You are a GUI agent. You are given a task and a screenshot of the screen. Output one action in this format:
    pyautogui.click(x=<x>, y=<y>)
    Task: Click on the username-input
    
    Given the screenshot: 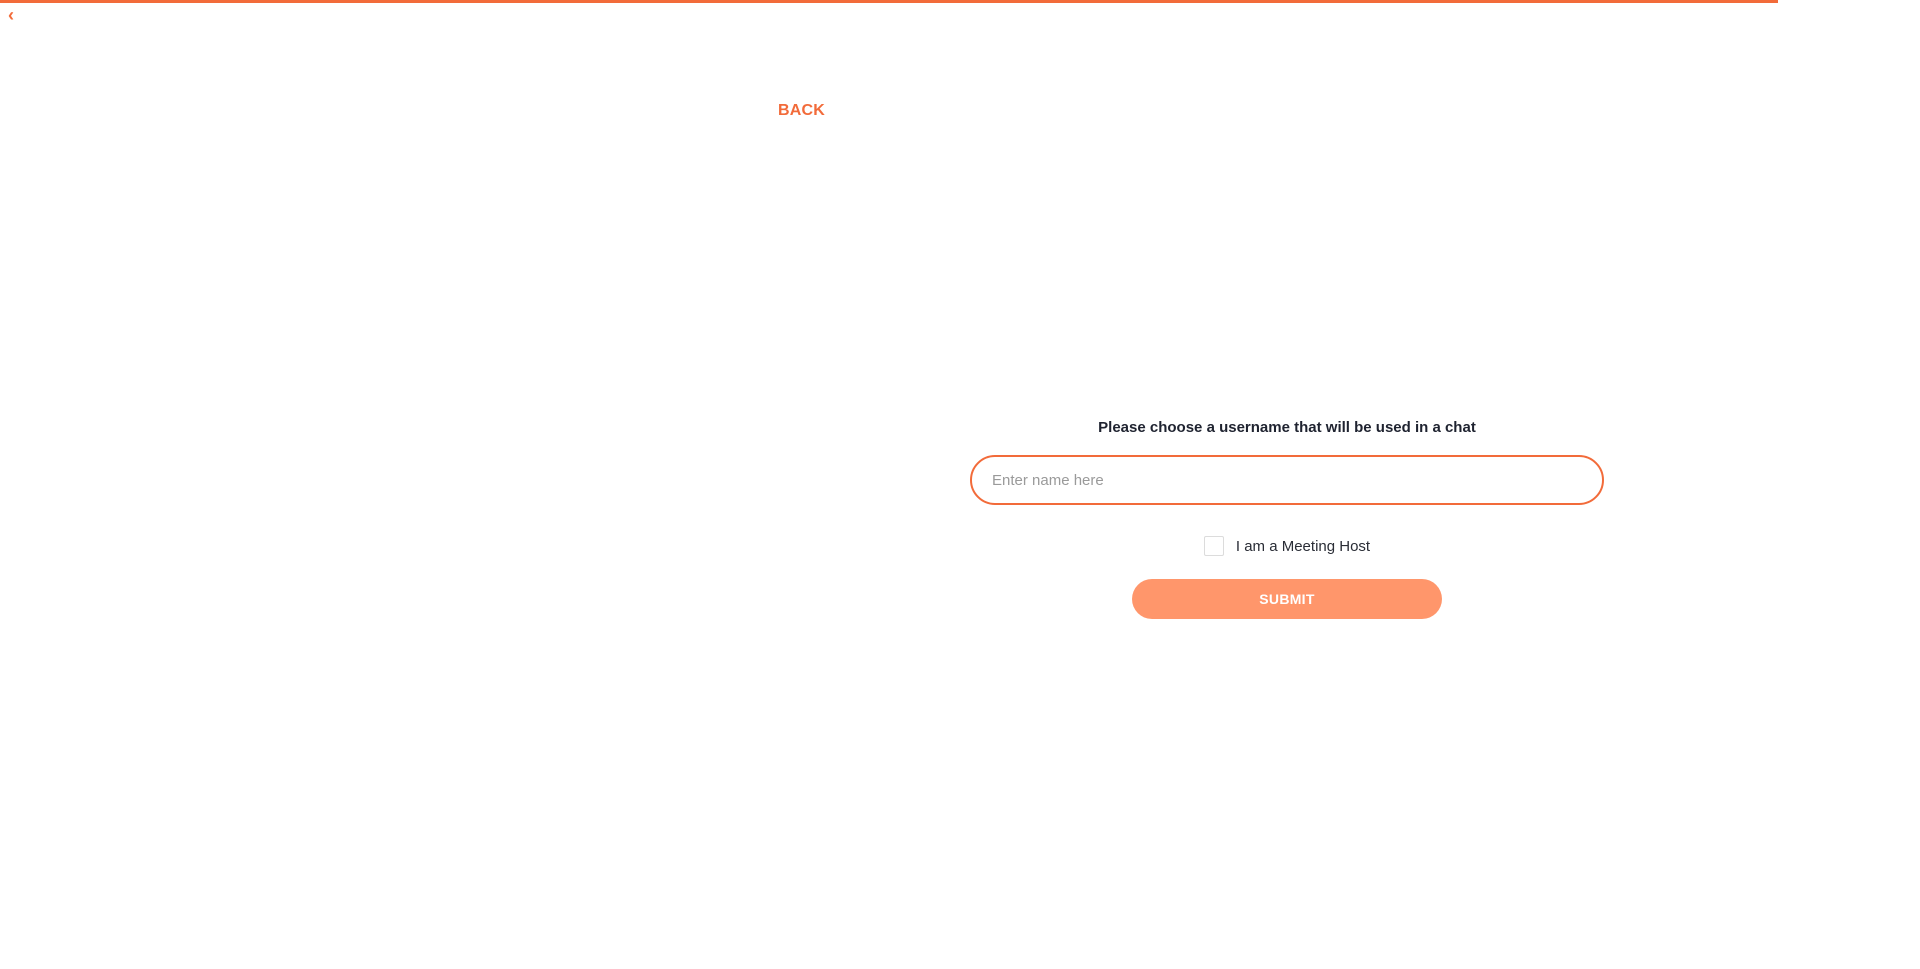 What is the action you would take?
    pyautogui.click(x=1287, y=480)
    